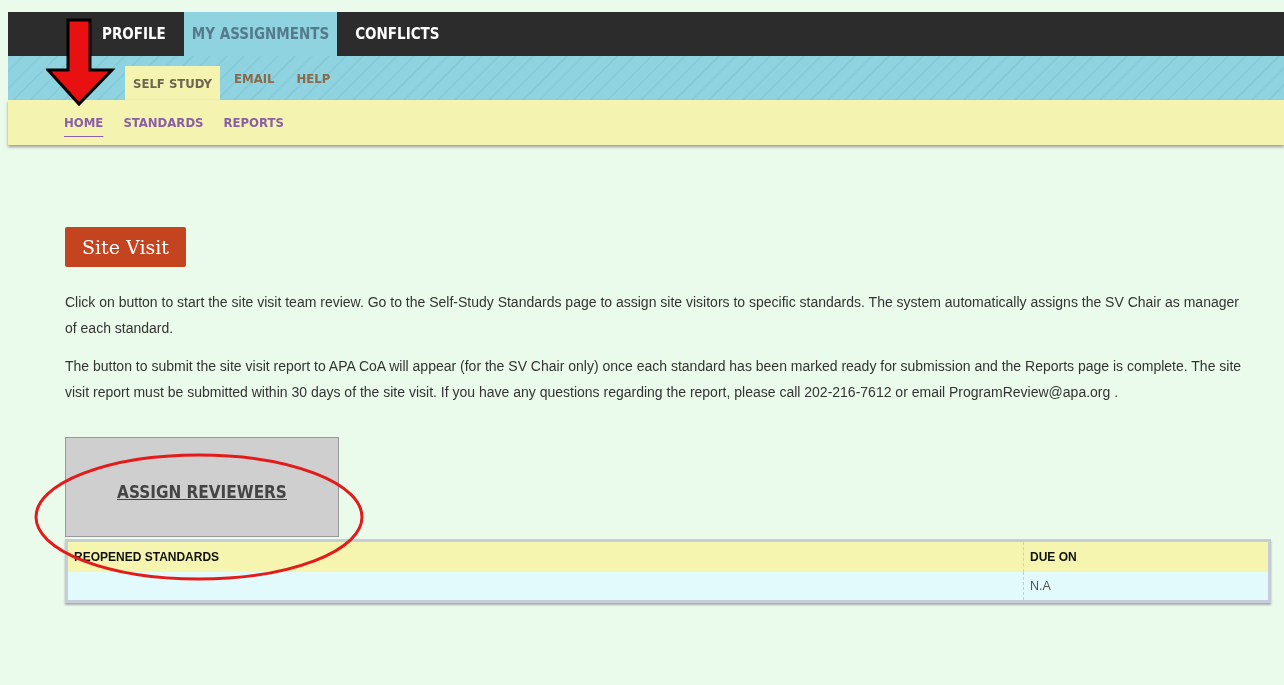 This screenshot has width=1284, height=685. I want to click on column-header: DUE ON, so click(1146, 556).